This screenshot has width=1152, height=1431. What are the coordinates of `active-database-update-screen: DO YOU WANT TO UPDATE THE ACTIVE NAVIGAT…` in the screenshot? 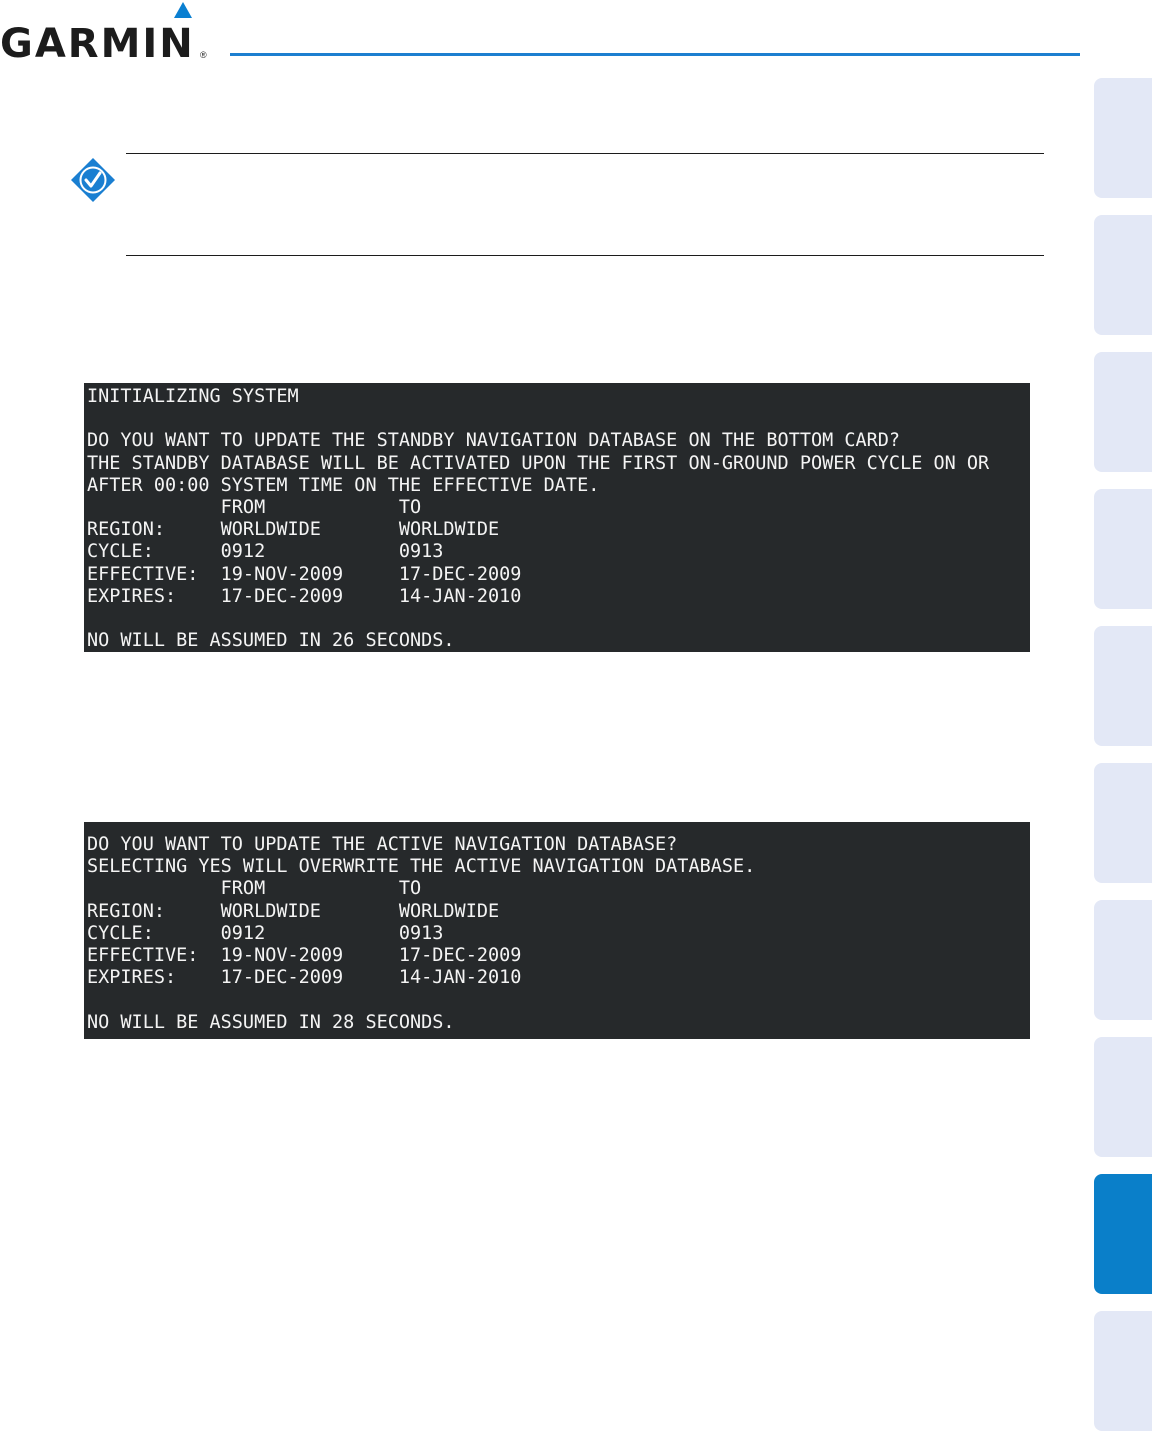 It's located at (557, 930).